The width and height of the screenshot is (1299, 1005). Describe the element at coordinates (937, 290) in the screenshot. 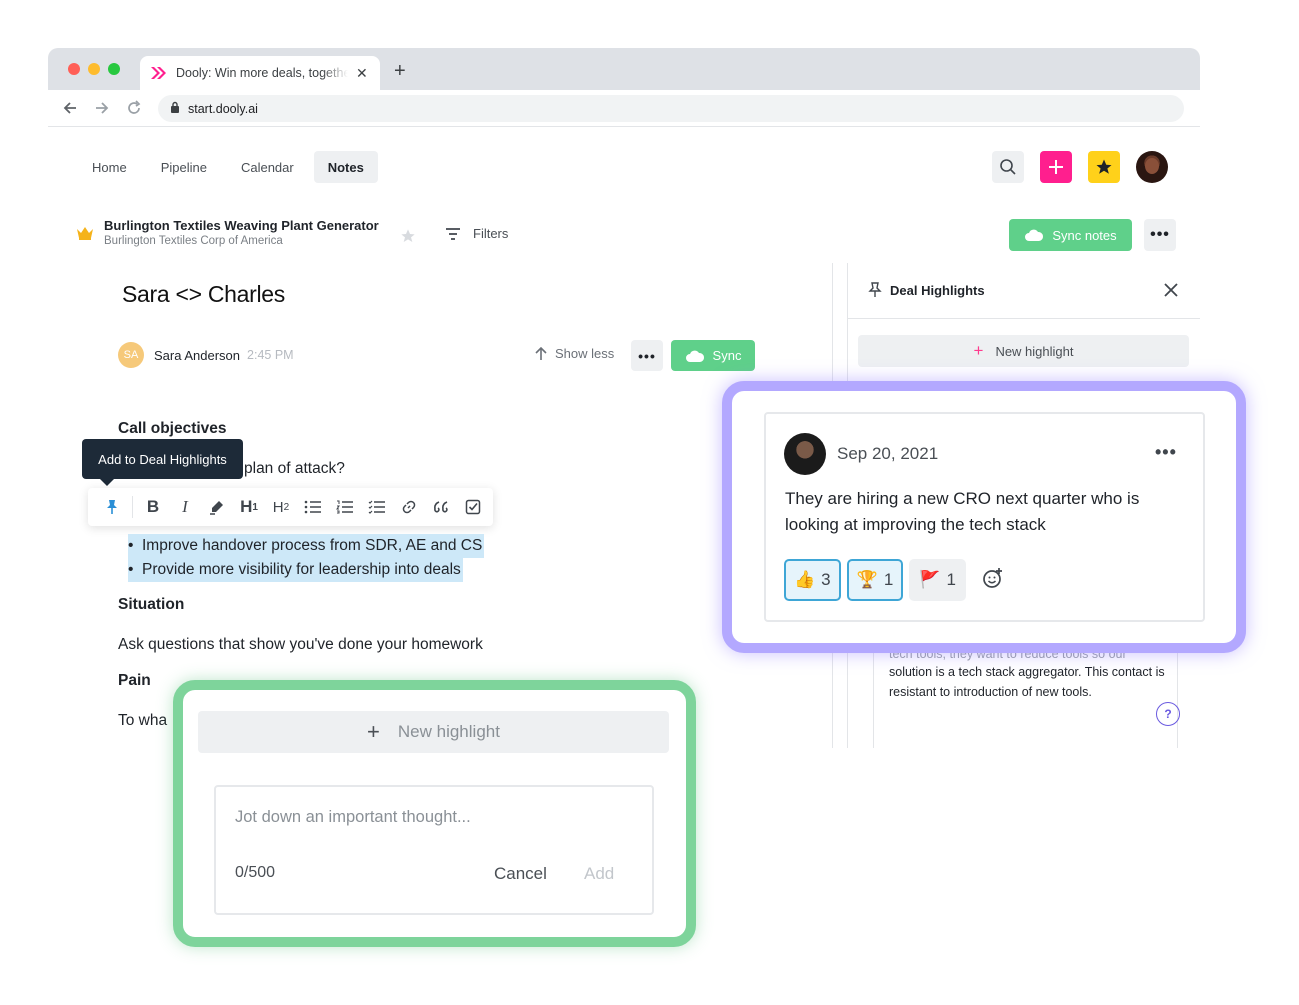

I see `deal-highlights-title: Deal Highlights` at that location.